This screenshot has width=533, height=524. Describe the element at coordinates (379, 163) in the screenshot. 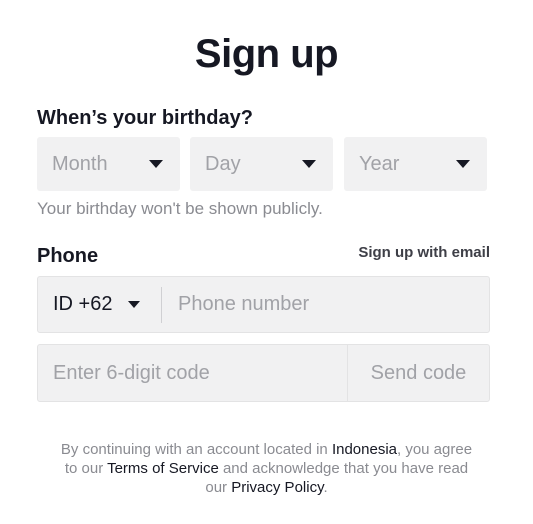

I see `year-select-value: Year` at that location.